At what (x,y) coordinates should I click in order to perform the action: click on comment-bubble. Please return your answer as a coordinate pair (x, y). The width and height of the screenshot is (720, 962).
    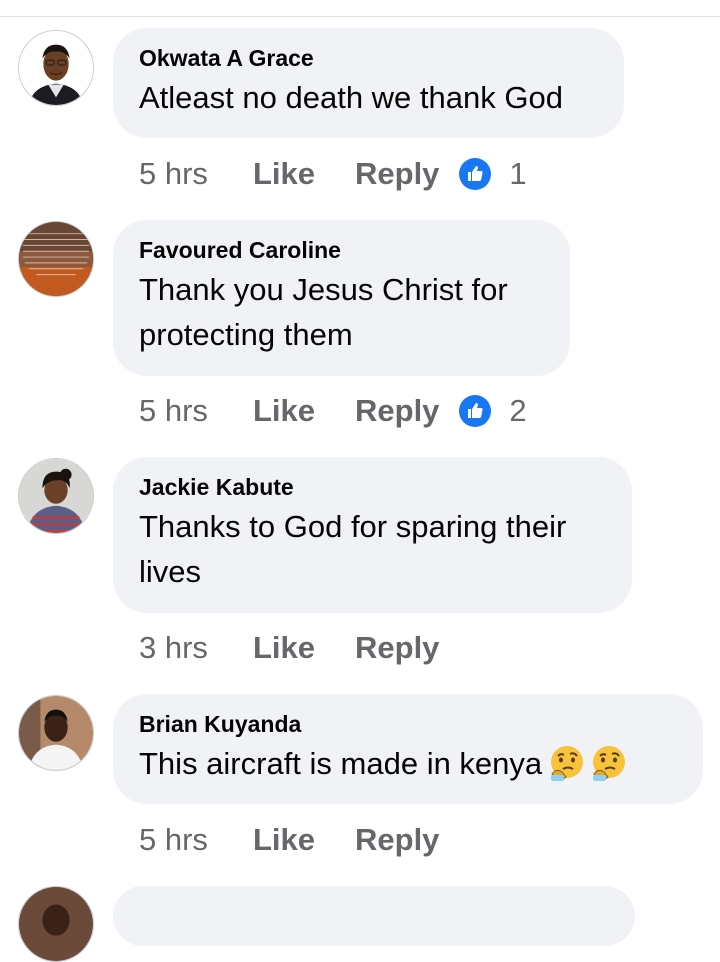
    Looking at the image, I should click on (374, 916).